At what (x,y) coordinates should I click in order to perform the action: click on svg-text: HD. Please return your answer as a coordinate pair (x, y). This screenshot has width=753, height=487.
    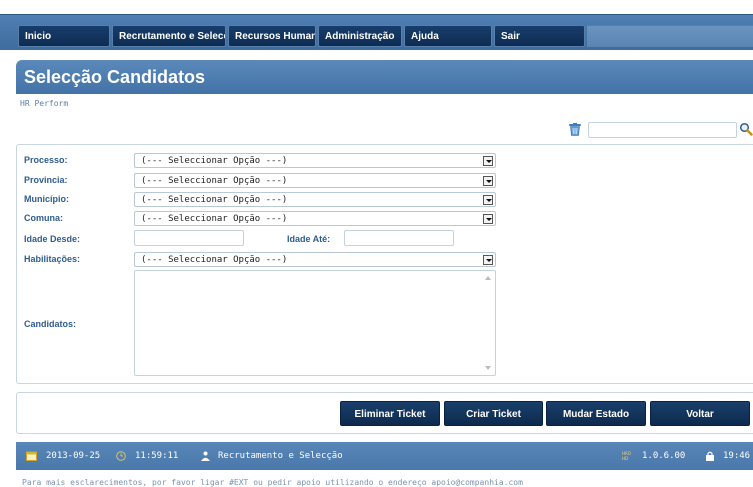
    Looking at the image, I should click on (625, 458).